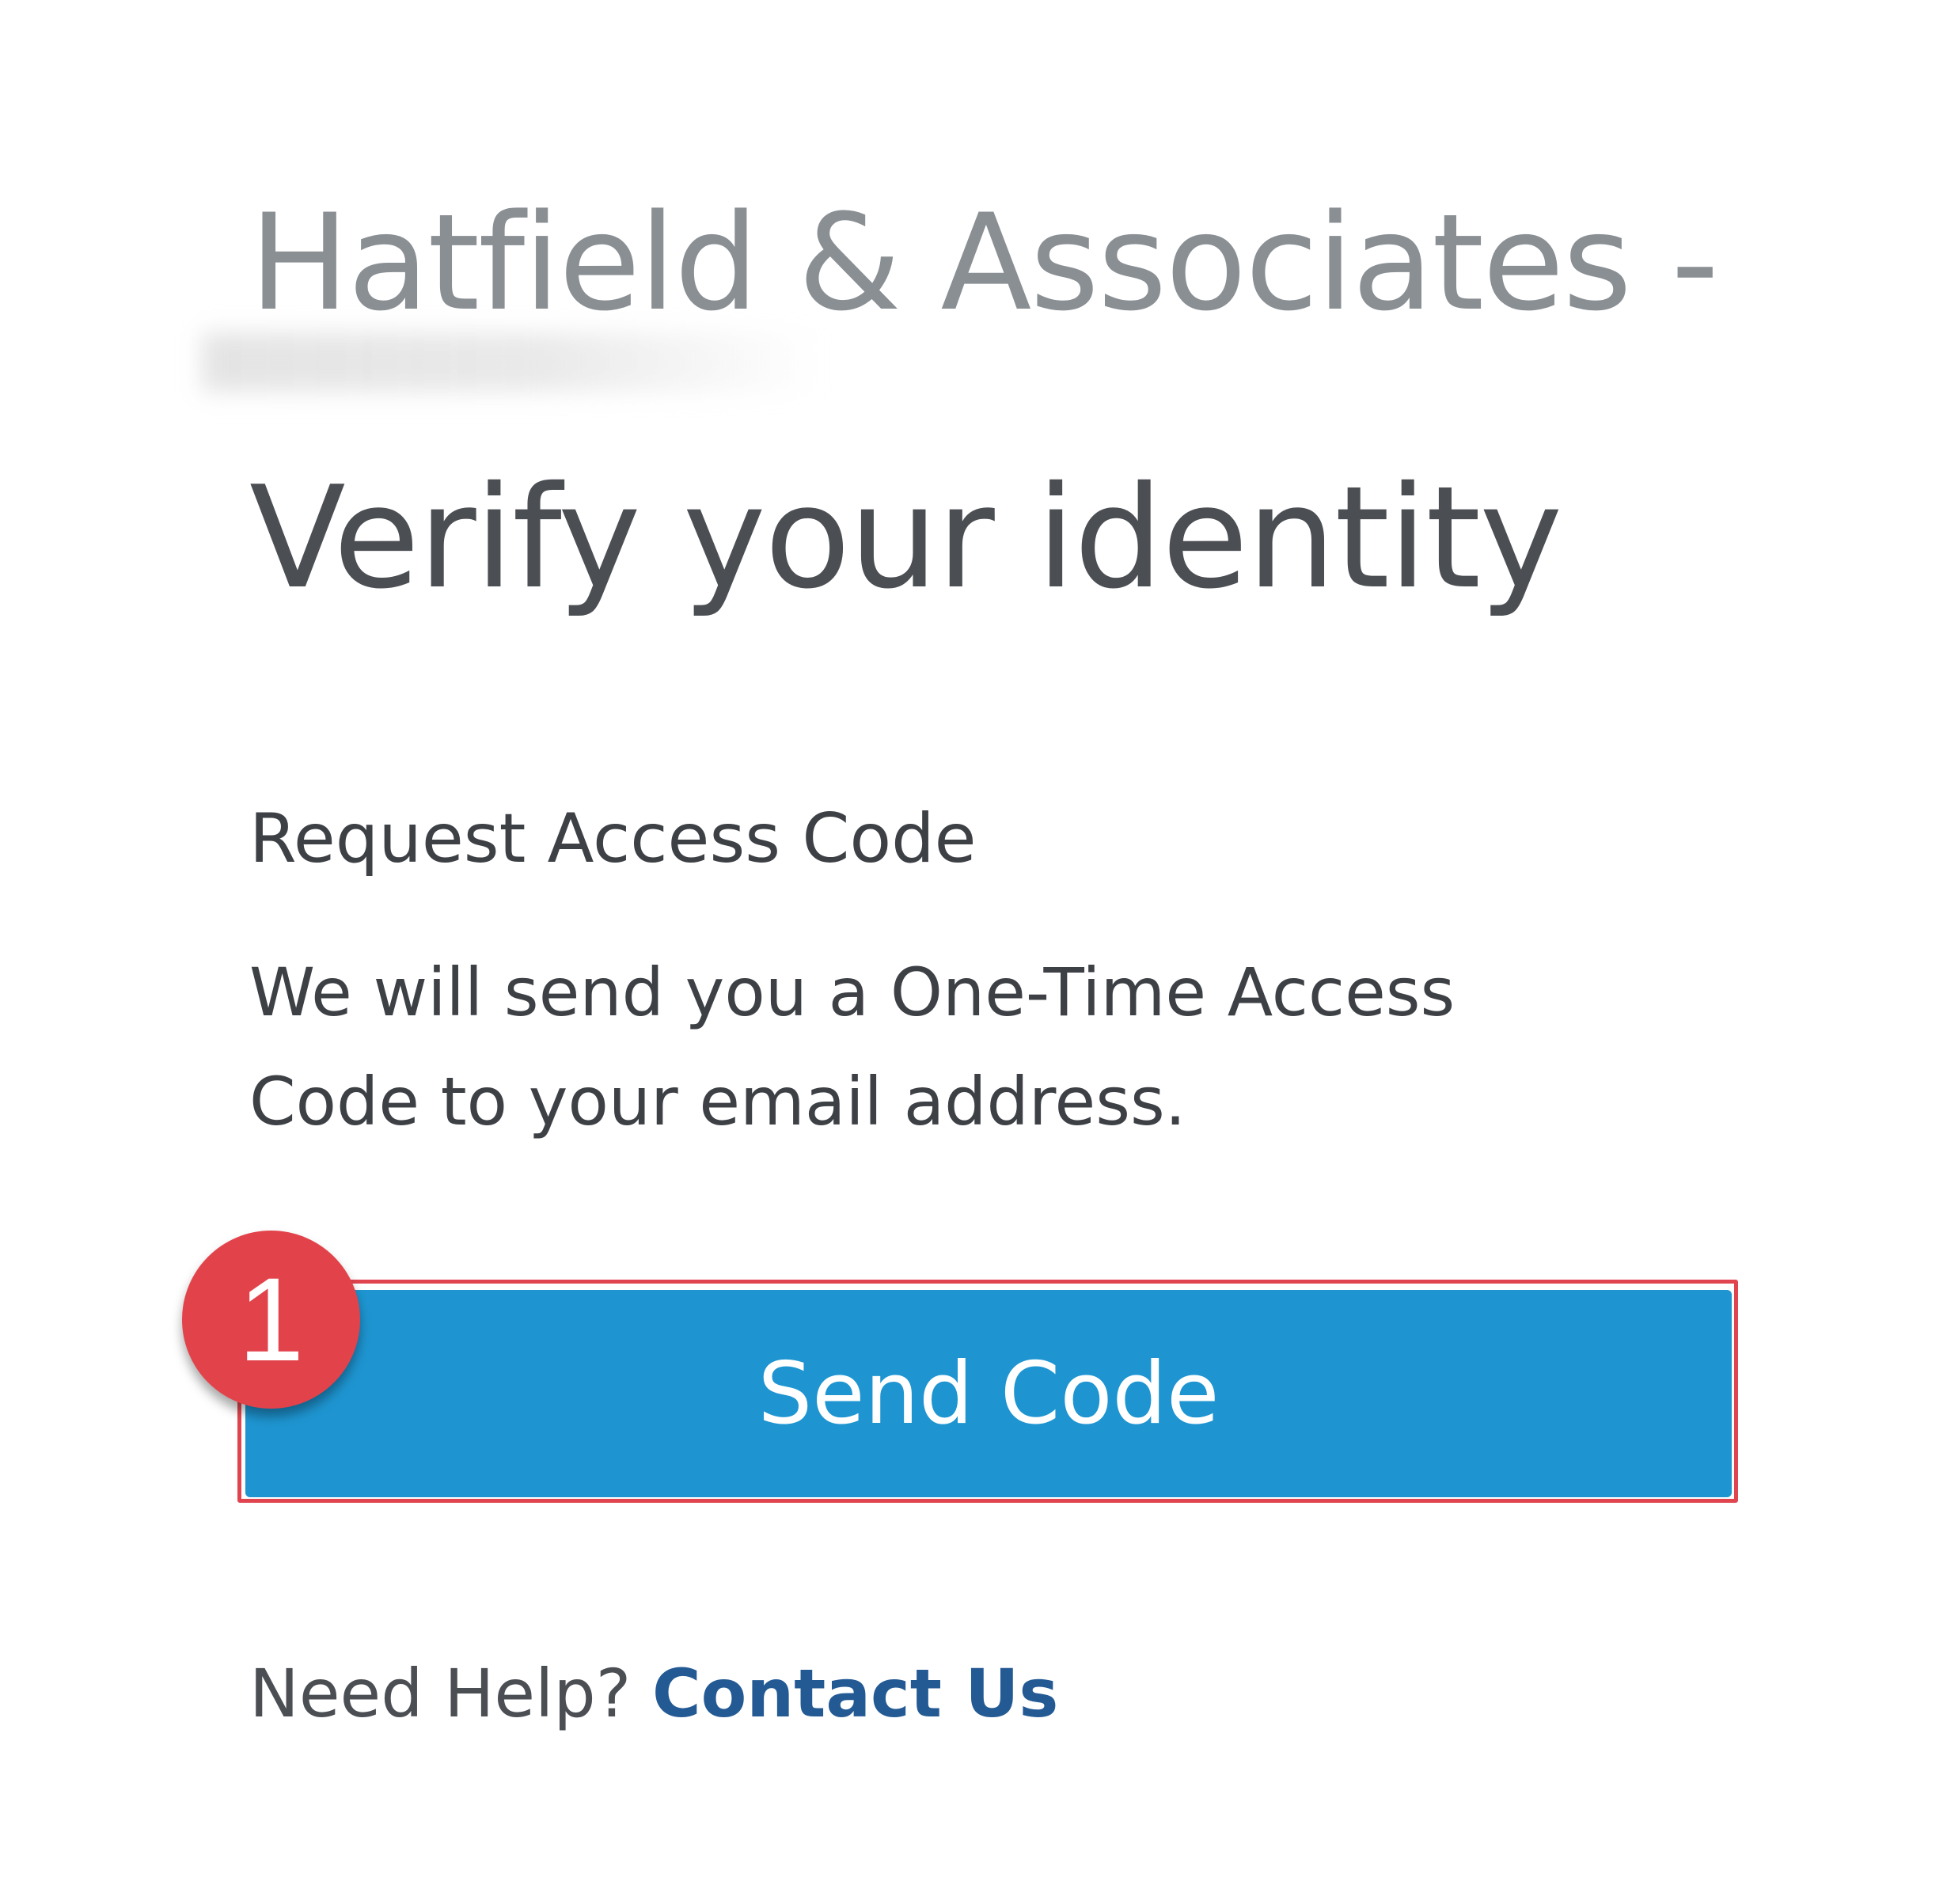  Describe the element at coordinates (451, 1693) in the screenshot. I see `need-help-text: Need Help?` at that location.